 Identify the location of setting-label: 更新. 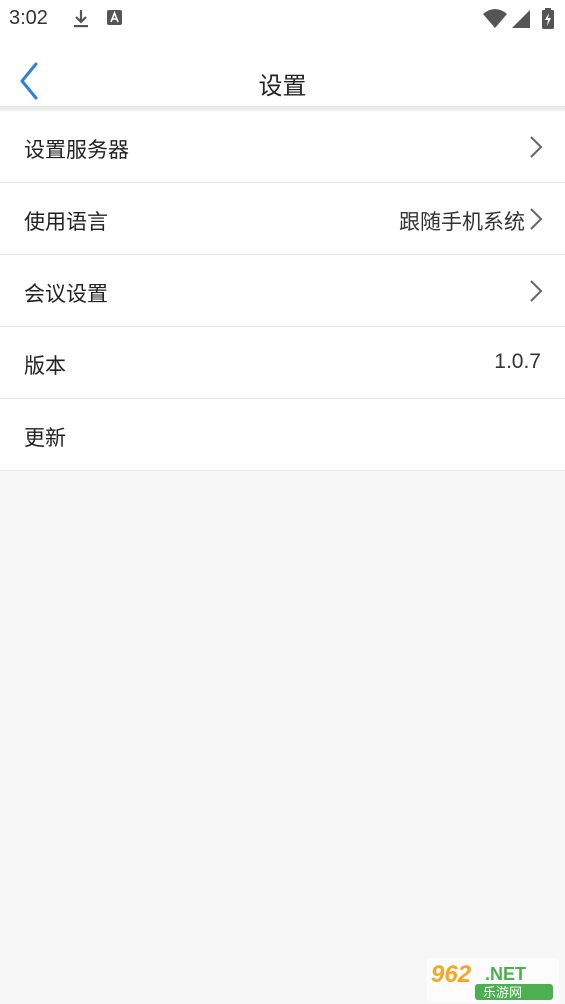
(45, 438).